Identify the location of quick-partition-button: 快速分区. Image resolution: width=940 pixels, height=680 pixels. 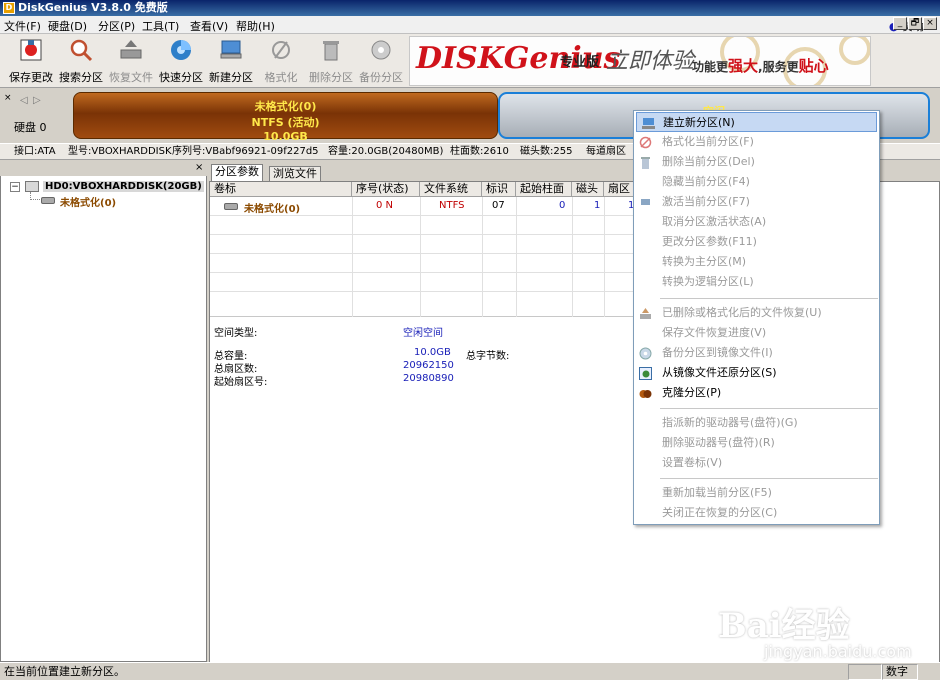
(181, 61).